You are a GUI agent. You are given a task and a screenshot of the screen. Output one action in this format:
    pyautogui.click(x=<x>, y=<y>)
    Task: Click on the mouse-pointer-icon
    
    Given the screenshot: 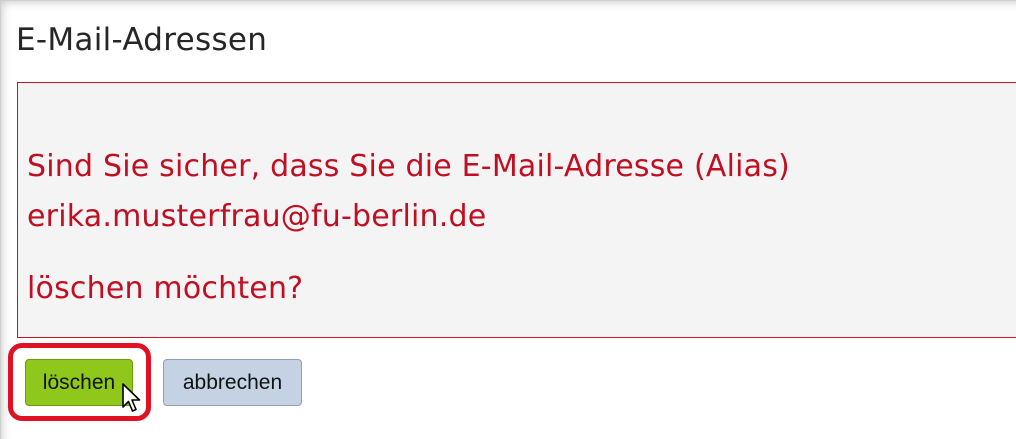 What is the action you would take?
    pyautogui.click(x=131, y=397)
    